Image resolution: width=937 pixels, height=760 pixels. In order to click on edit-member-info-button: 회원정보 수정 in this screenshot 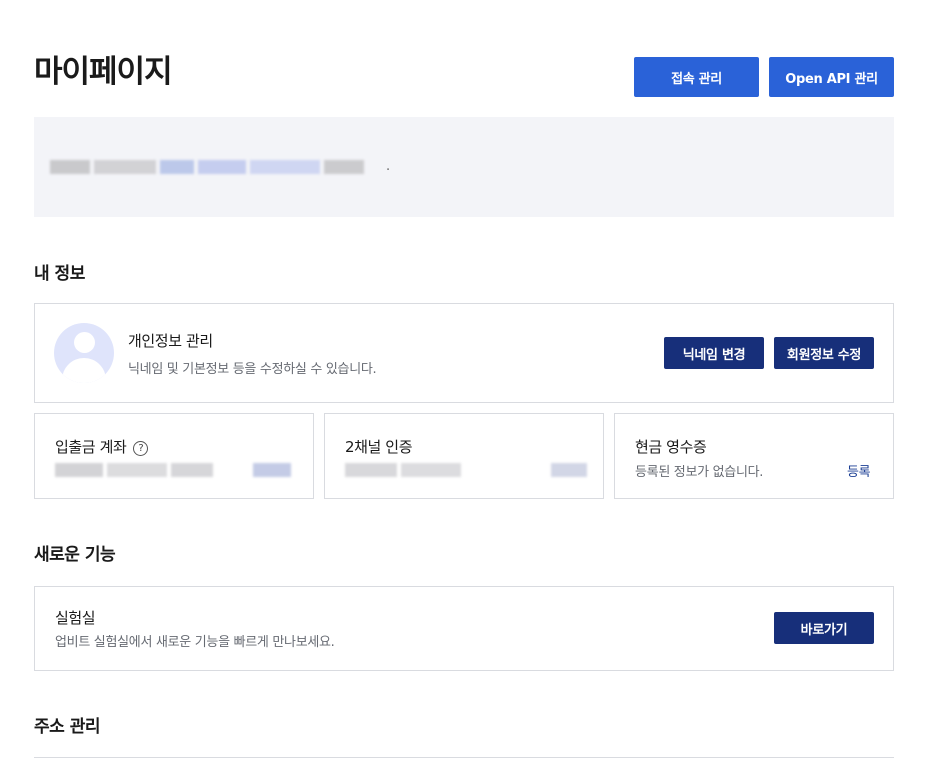, I will do `click(824, 353)`.